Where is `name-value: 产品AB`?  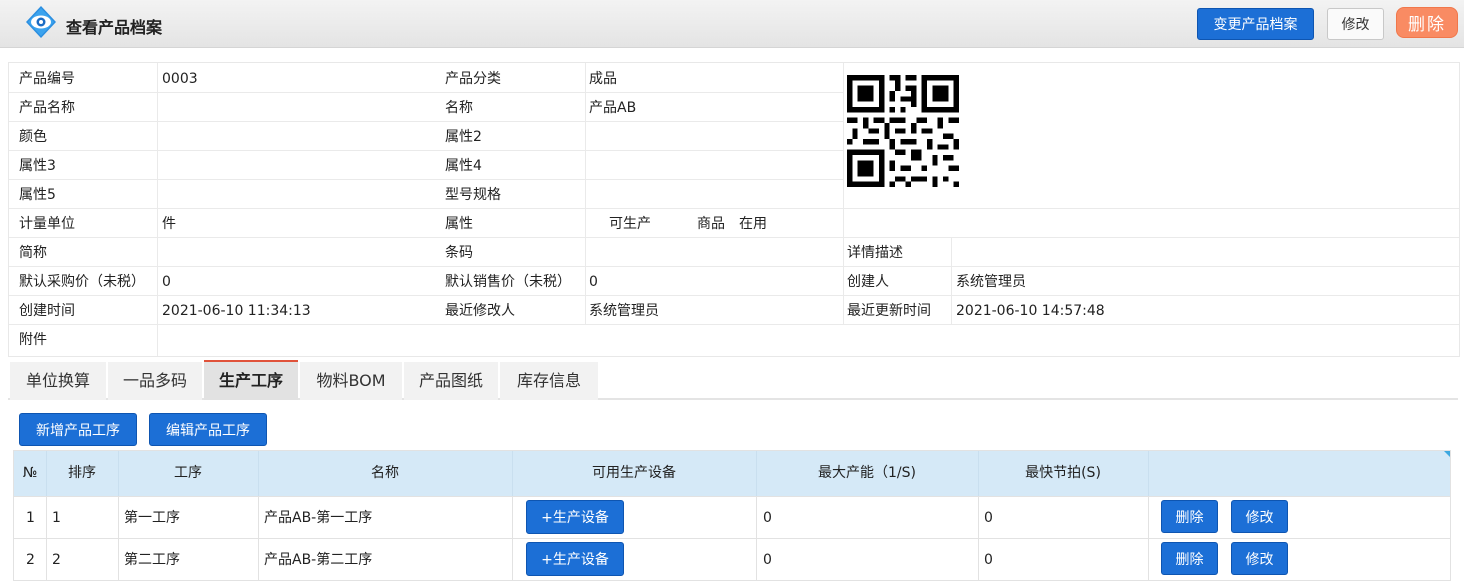
name-value: 产品AB is located at coordinates (613, 108).